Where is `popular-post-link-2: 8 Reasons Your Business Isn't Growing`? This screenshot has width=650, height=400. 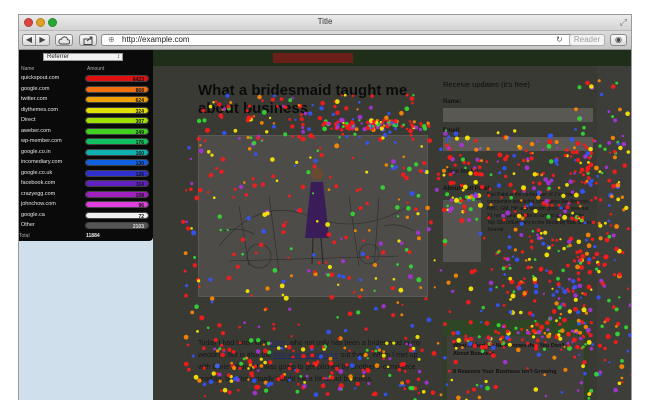
popular-post-link-2: 8 Reasons Your Business Isn't Growing is located at coordinates (515, 367).